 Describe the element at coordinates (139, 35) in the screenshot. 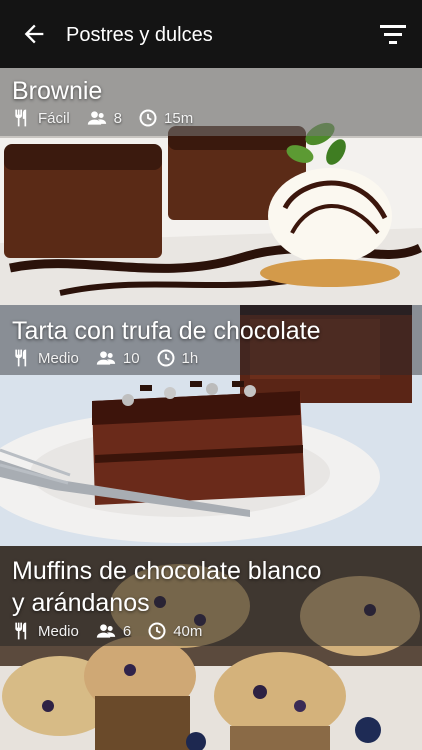

I see `page-title: Postres y dulces` at that location.